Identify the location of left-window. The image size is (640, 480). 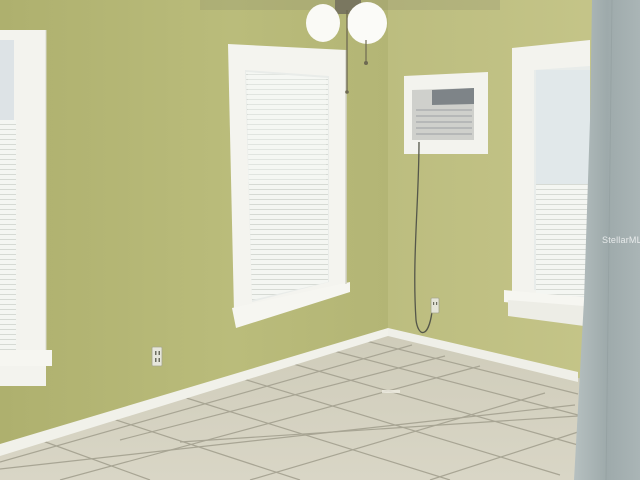
(26, 208).